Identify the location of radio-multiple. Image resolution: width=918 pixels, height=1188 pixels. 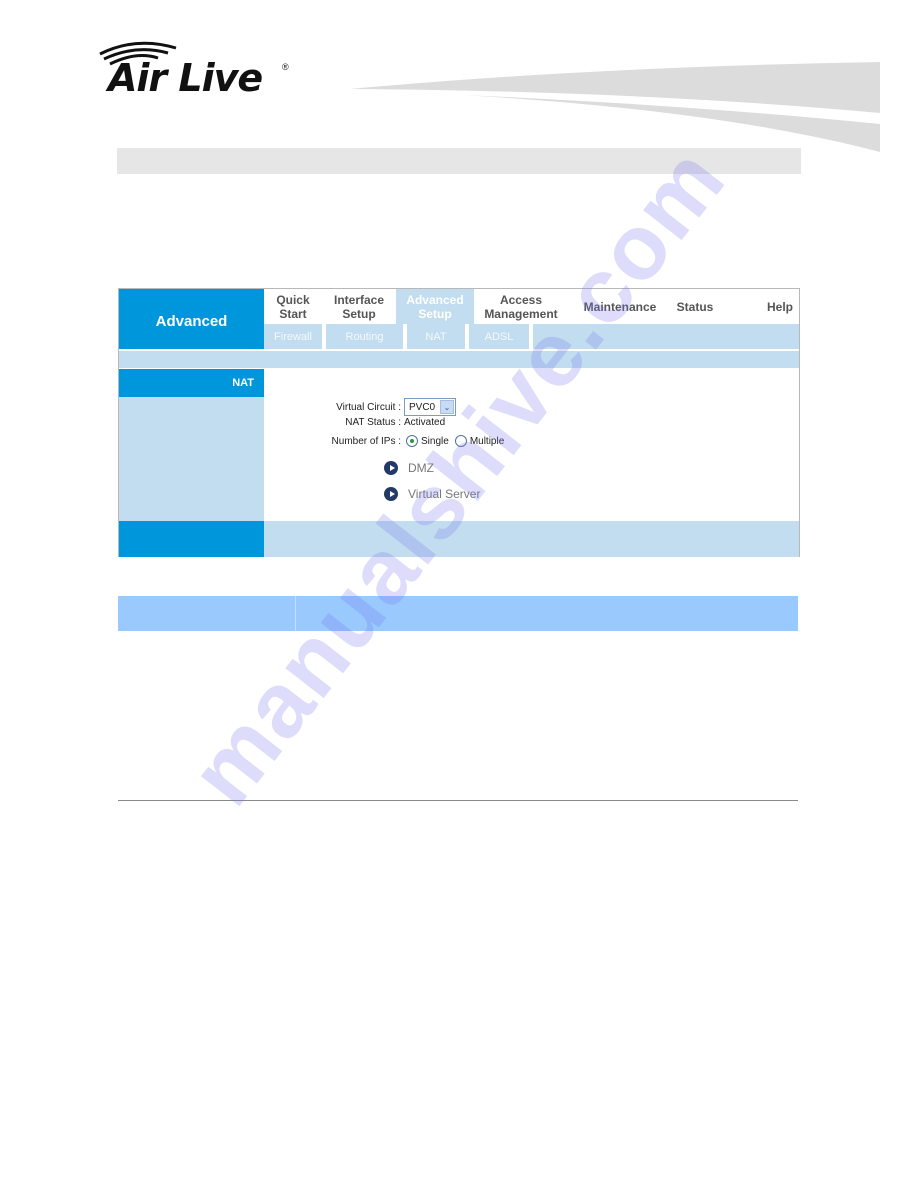
(460, 441).